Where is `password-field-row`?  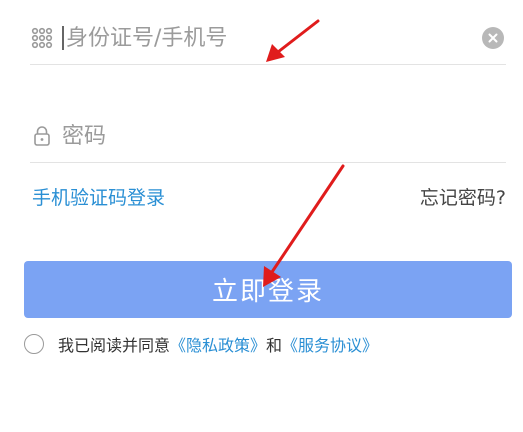
password-field-row is located at coordinates (268, 136).